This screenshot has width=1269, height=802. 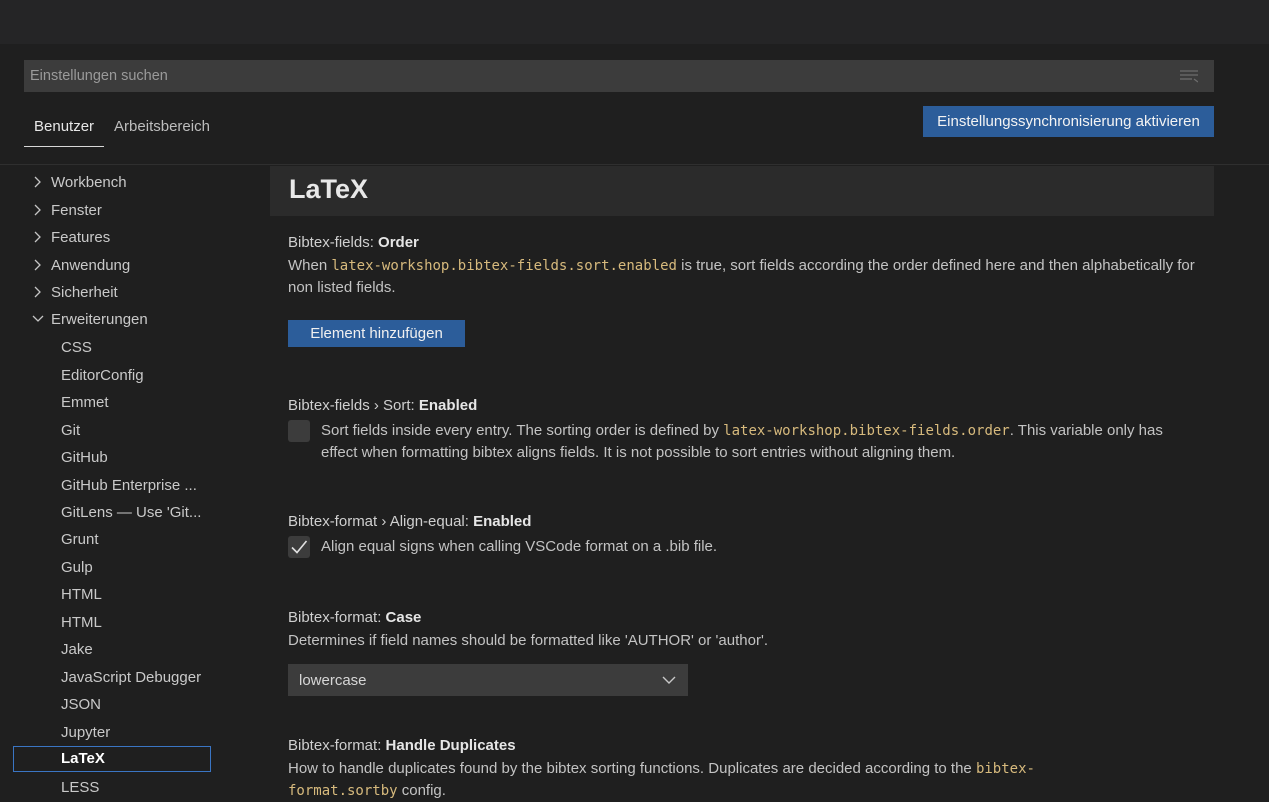 I want to click on tab-benutzer: Benutzer, so click(x=64, y=128).